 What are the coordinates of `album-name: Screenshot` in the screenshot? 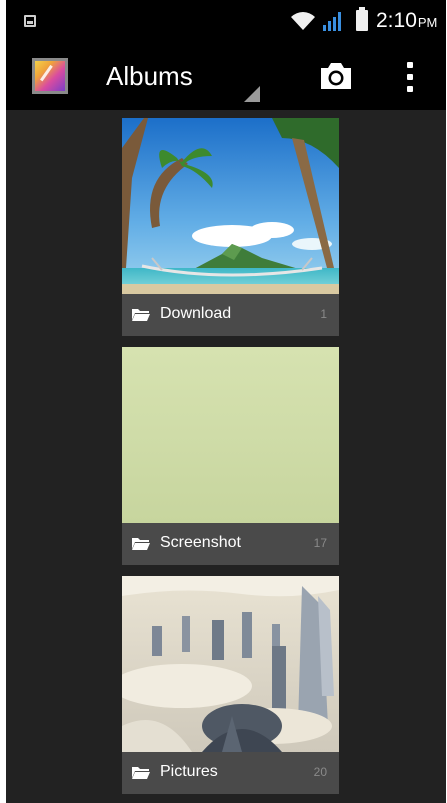 It's located at (200, 542).